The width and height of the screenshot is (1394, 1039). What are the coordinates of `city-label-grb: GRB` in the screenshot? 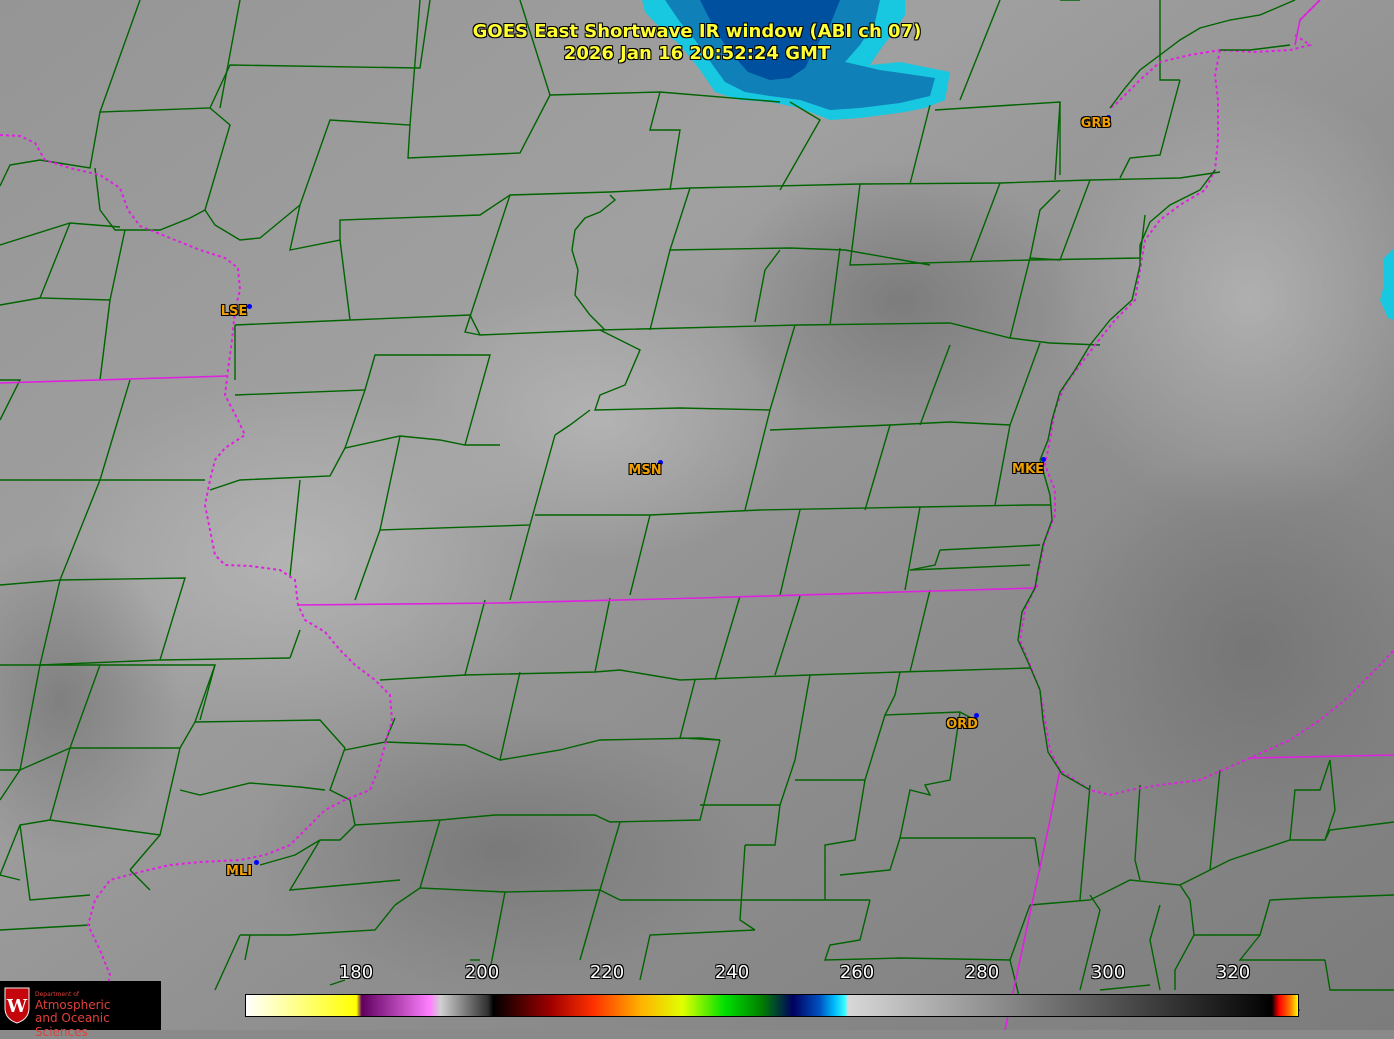 It's located at (1096, 123).